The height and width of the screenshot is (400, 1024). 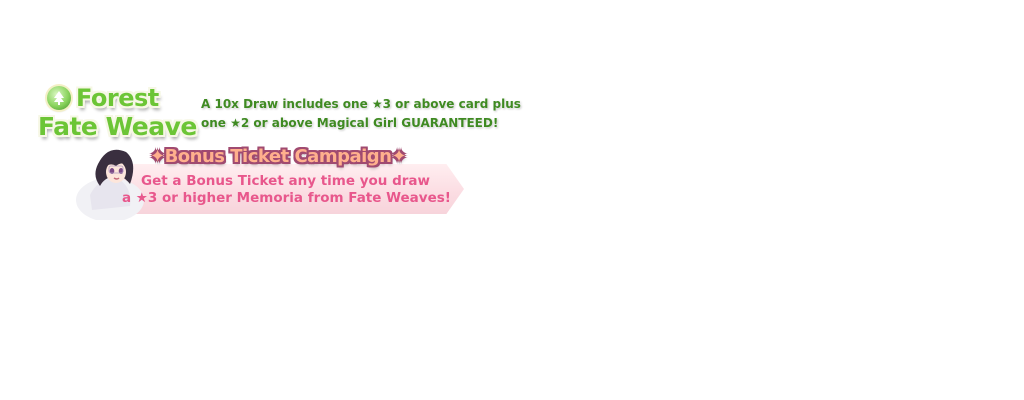 What do you see at coordinates (350, 123) in the screenshot?
I see `description-line2: one ★2 or above Magical Girl GUARANTEED!` at bounding box center [350, 123].